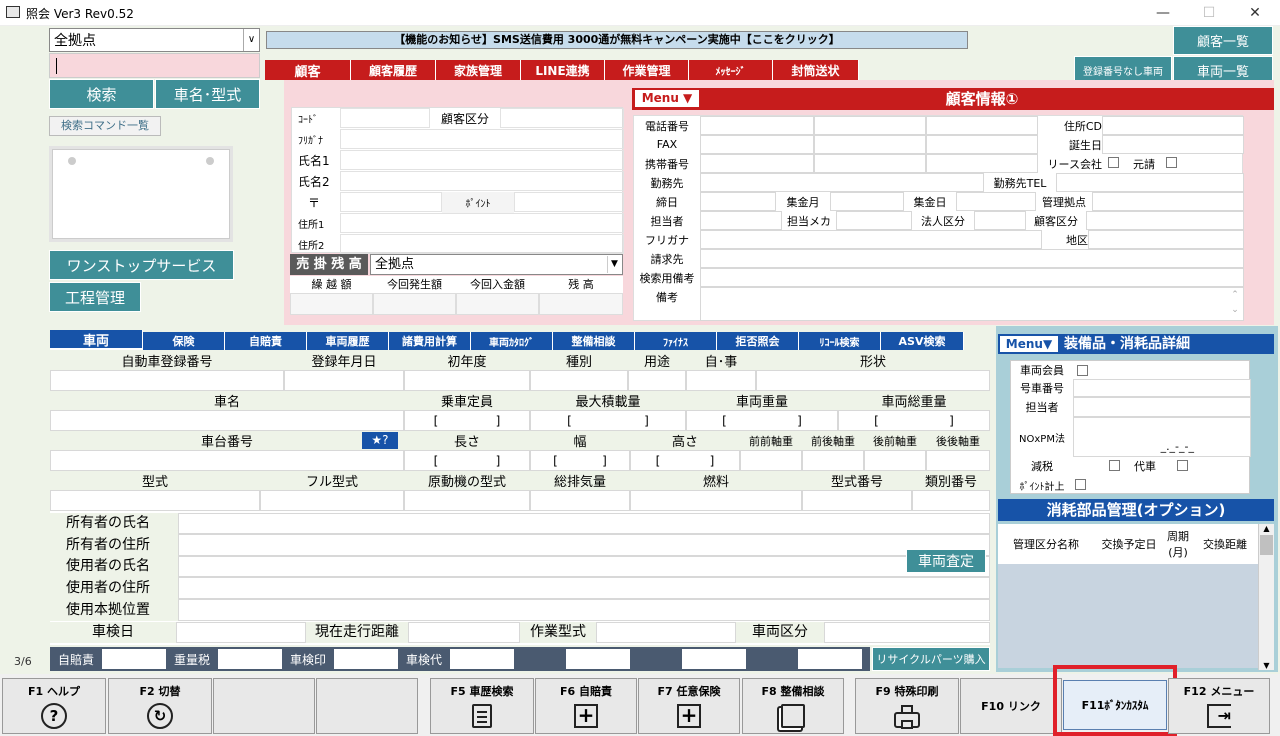  I want to click on f3-empty-button, so click(264, 706).